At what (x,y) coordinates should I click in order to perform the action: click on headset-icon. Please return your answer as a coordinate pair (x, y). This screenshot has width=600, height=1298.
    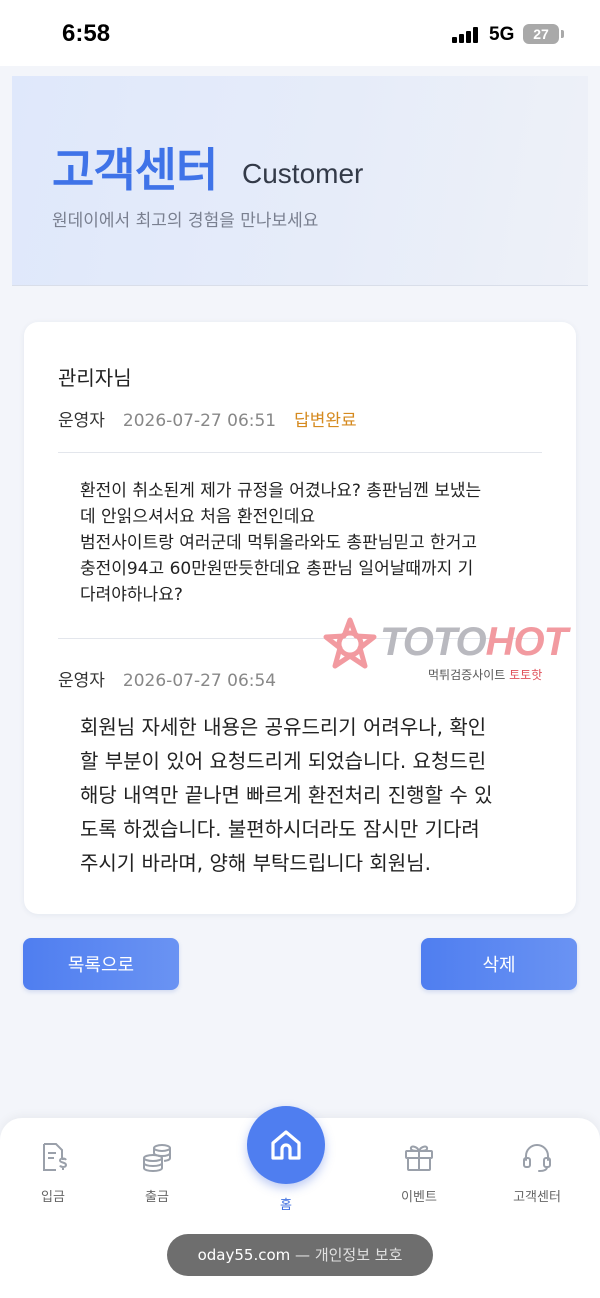
    Looking at the image, I should click on (537, 1158).